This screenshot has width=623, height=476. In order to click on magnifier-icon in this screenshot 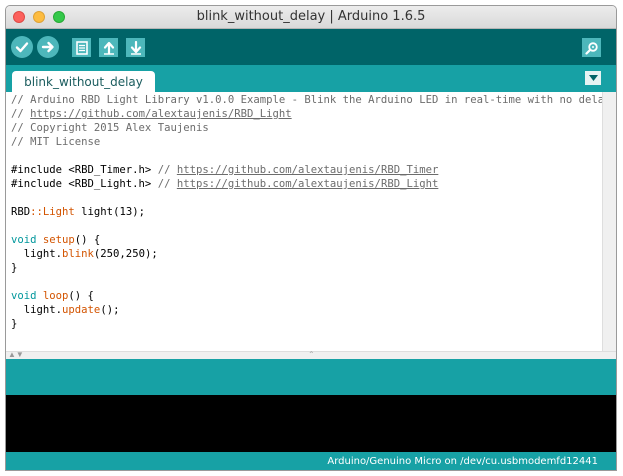, I will do `click(591, 48)`.